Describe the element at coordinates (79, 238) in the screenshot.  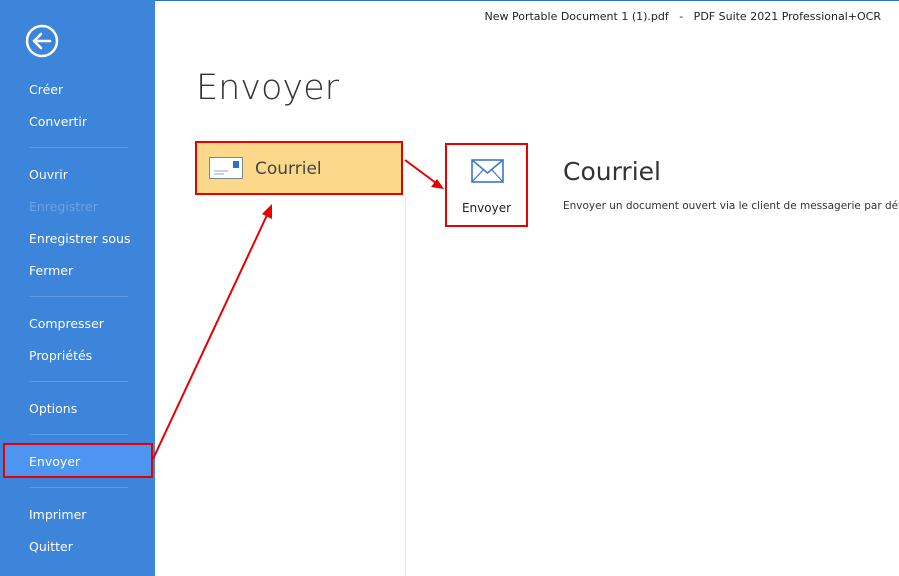
I see `sidebar-item-enregistrer-sous: Enregistrer sous` at that location.